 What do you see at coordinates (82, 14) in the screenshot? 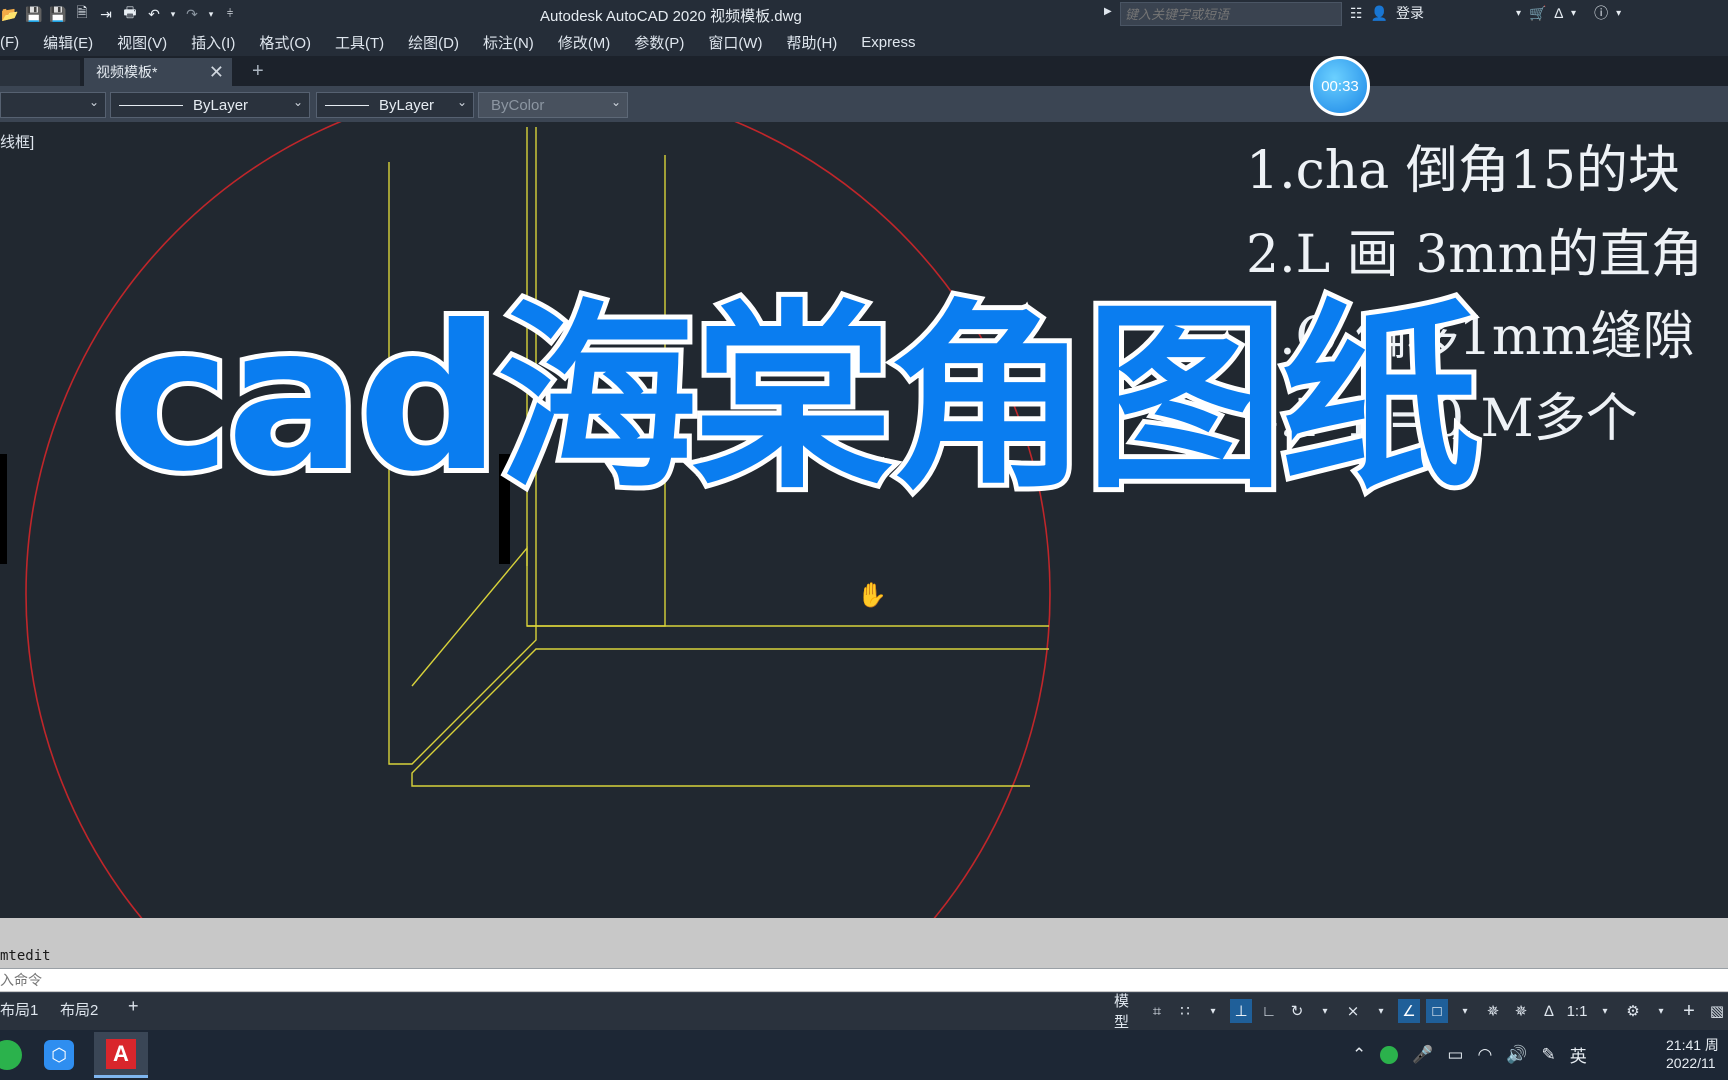
I see `publish-icon: 🗎` at bounding box center [82, 14].